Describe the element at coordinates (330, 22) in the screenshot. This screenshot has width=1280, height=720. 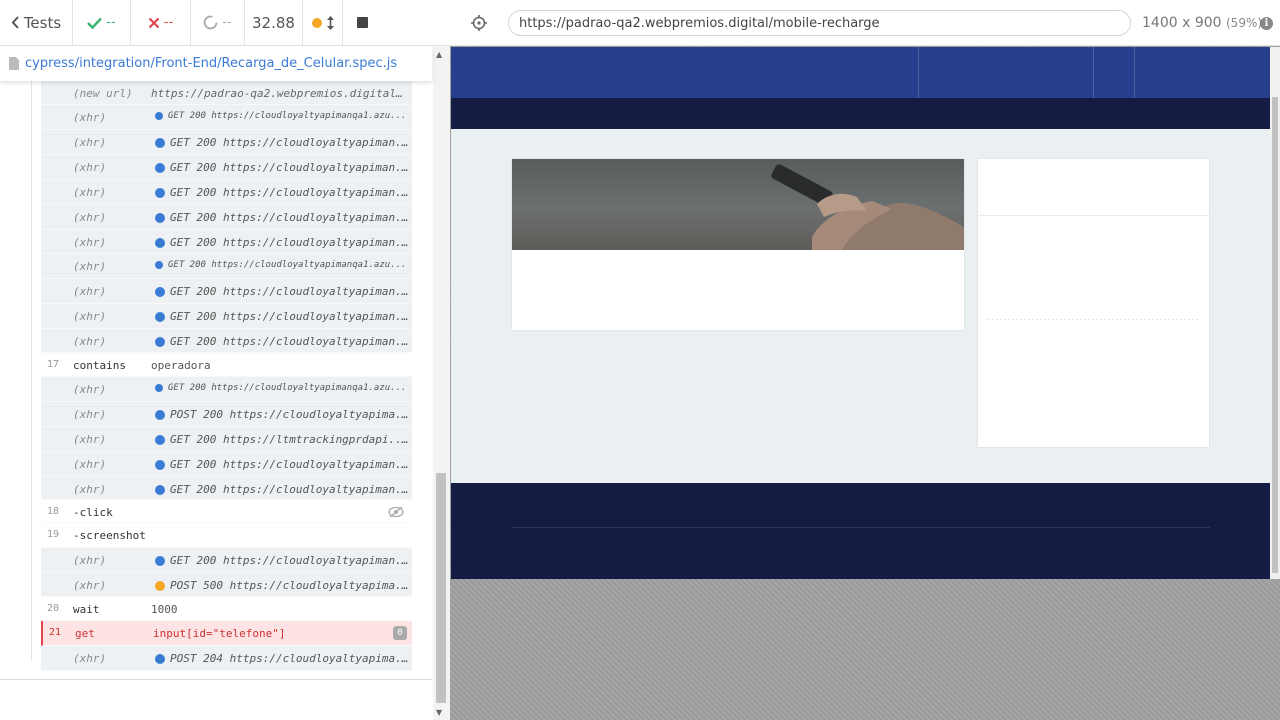
I see `scroll-arrows-icon` at that location.